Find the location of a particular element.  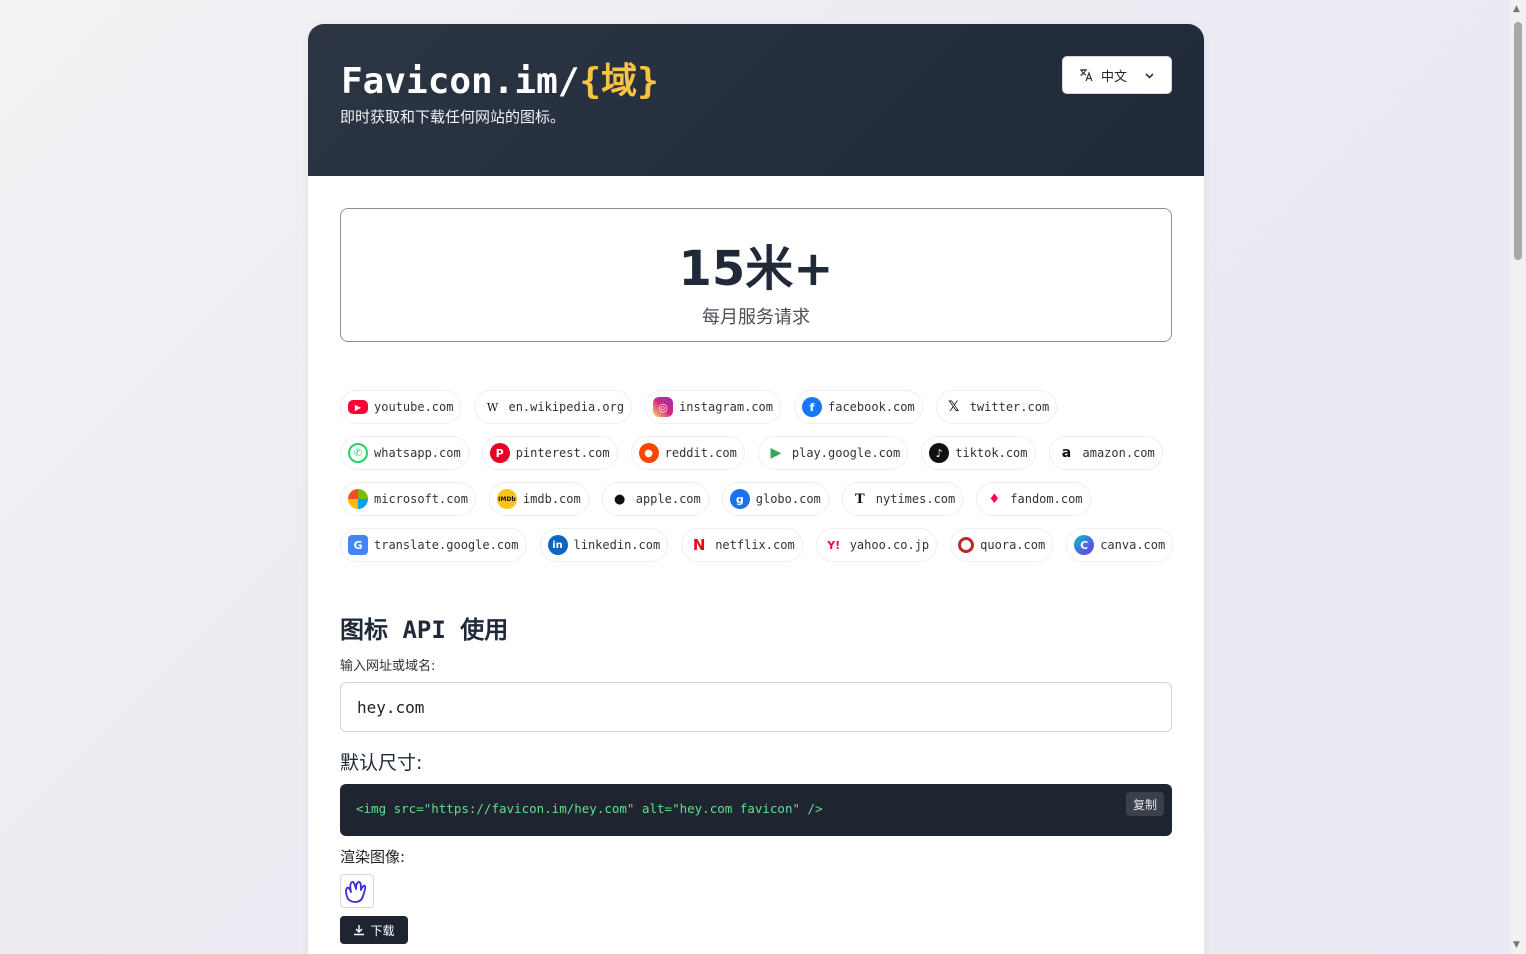

scroll-down-icon: ▼ is located at coordinates (1516, 945).